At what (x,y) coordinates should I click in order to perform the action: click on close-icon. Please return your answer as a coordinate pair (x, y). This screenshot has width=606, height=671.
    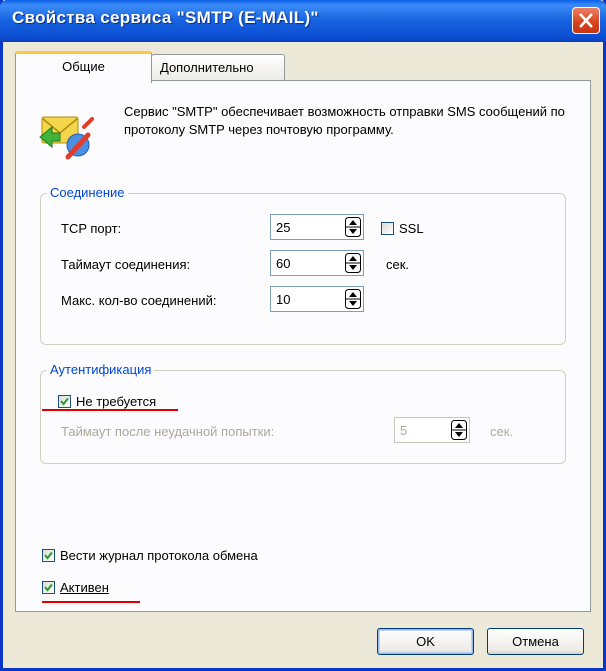
    Looking at the image, I should click on (586, 20).